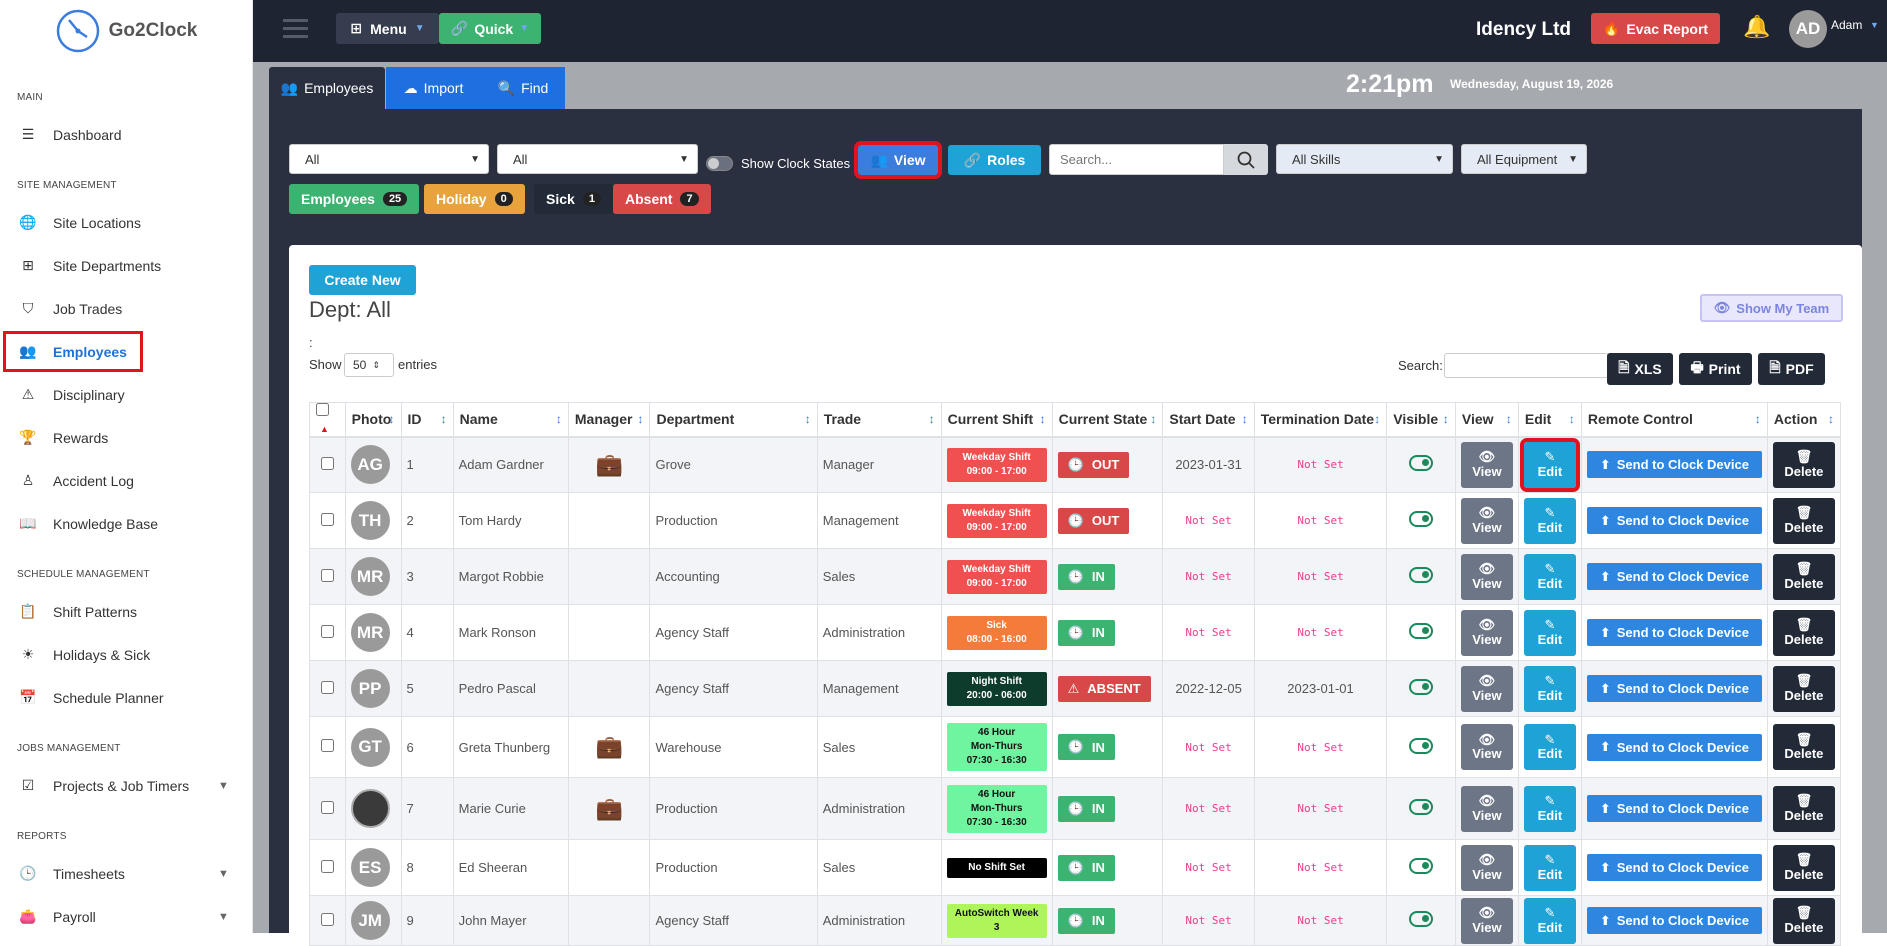 This screenshot has width=1887, height=946. What do you see at coordinates (994, 160) in the screenshot?
I see `roles-button: 🔗Roles` at bounding box center [994, 160].